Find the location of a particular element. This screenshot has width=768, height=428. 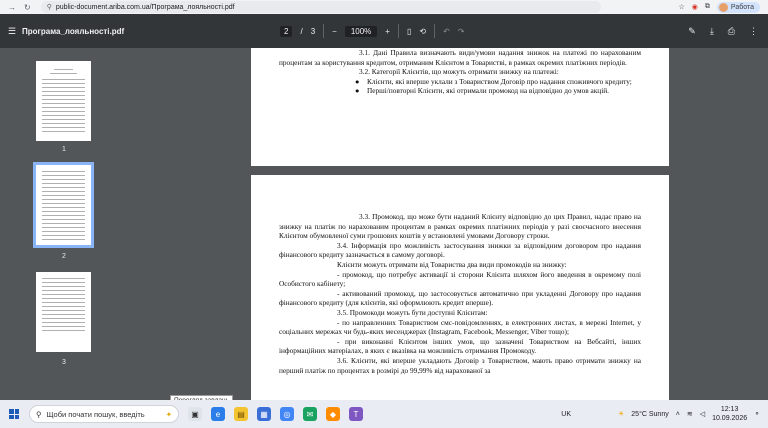

weather-text: 25°C Sunny is located at coordinates (649, 414).